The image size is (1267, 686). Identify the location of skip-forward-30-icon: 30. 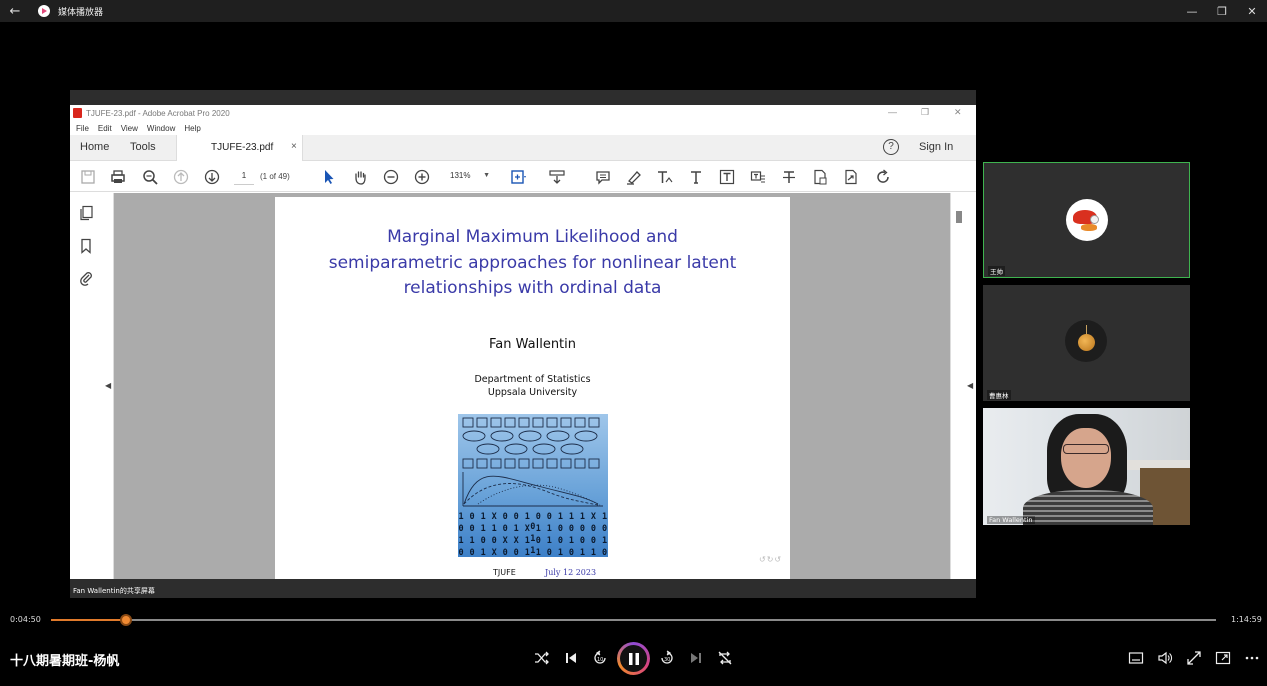
(667, 658).